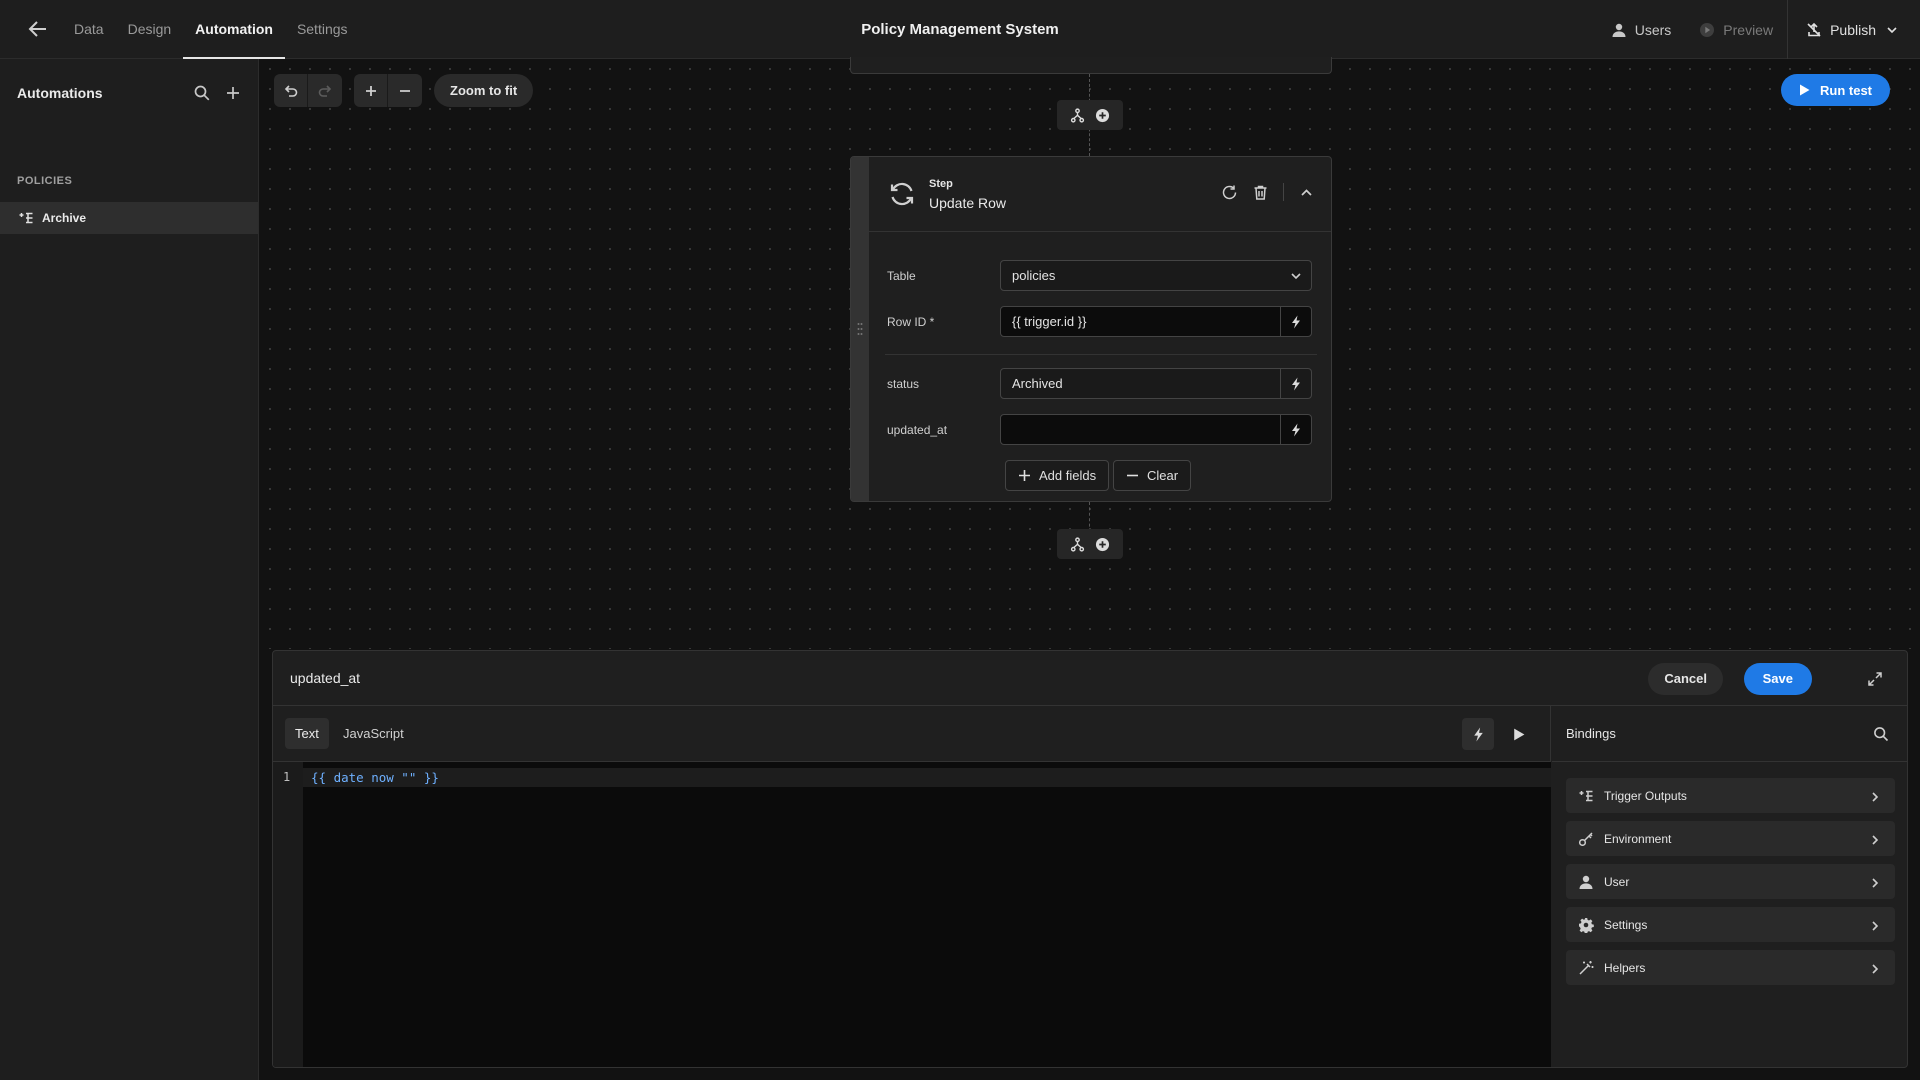  I want to click on chevron-down-icon, so click(1892, 30).